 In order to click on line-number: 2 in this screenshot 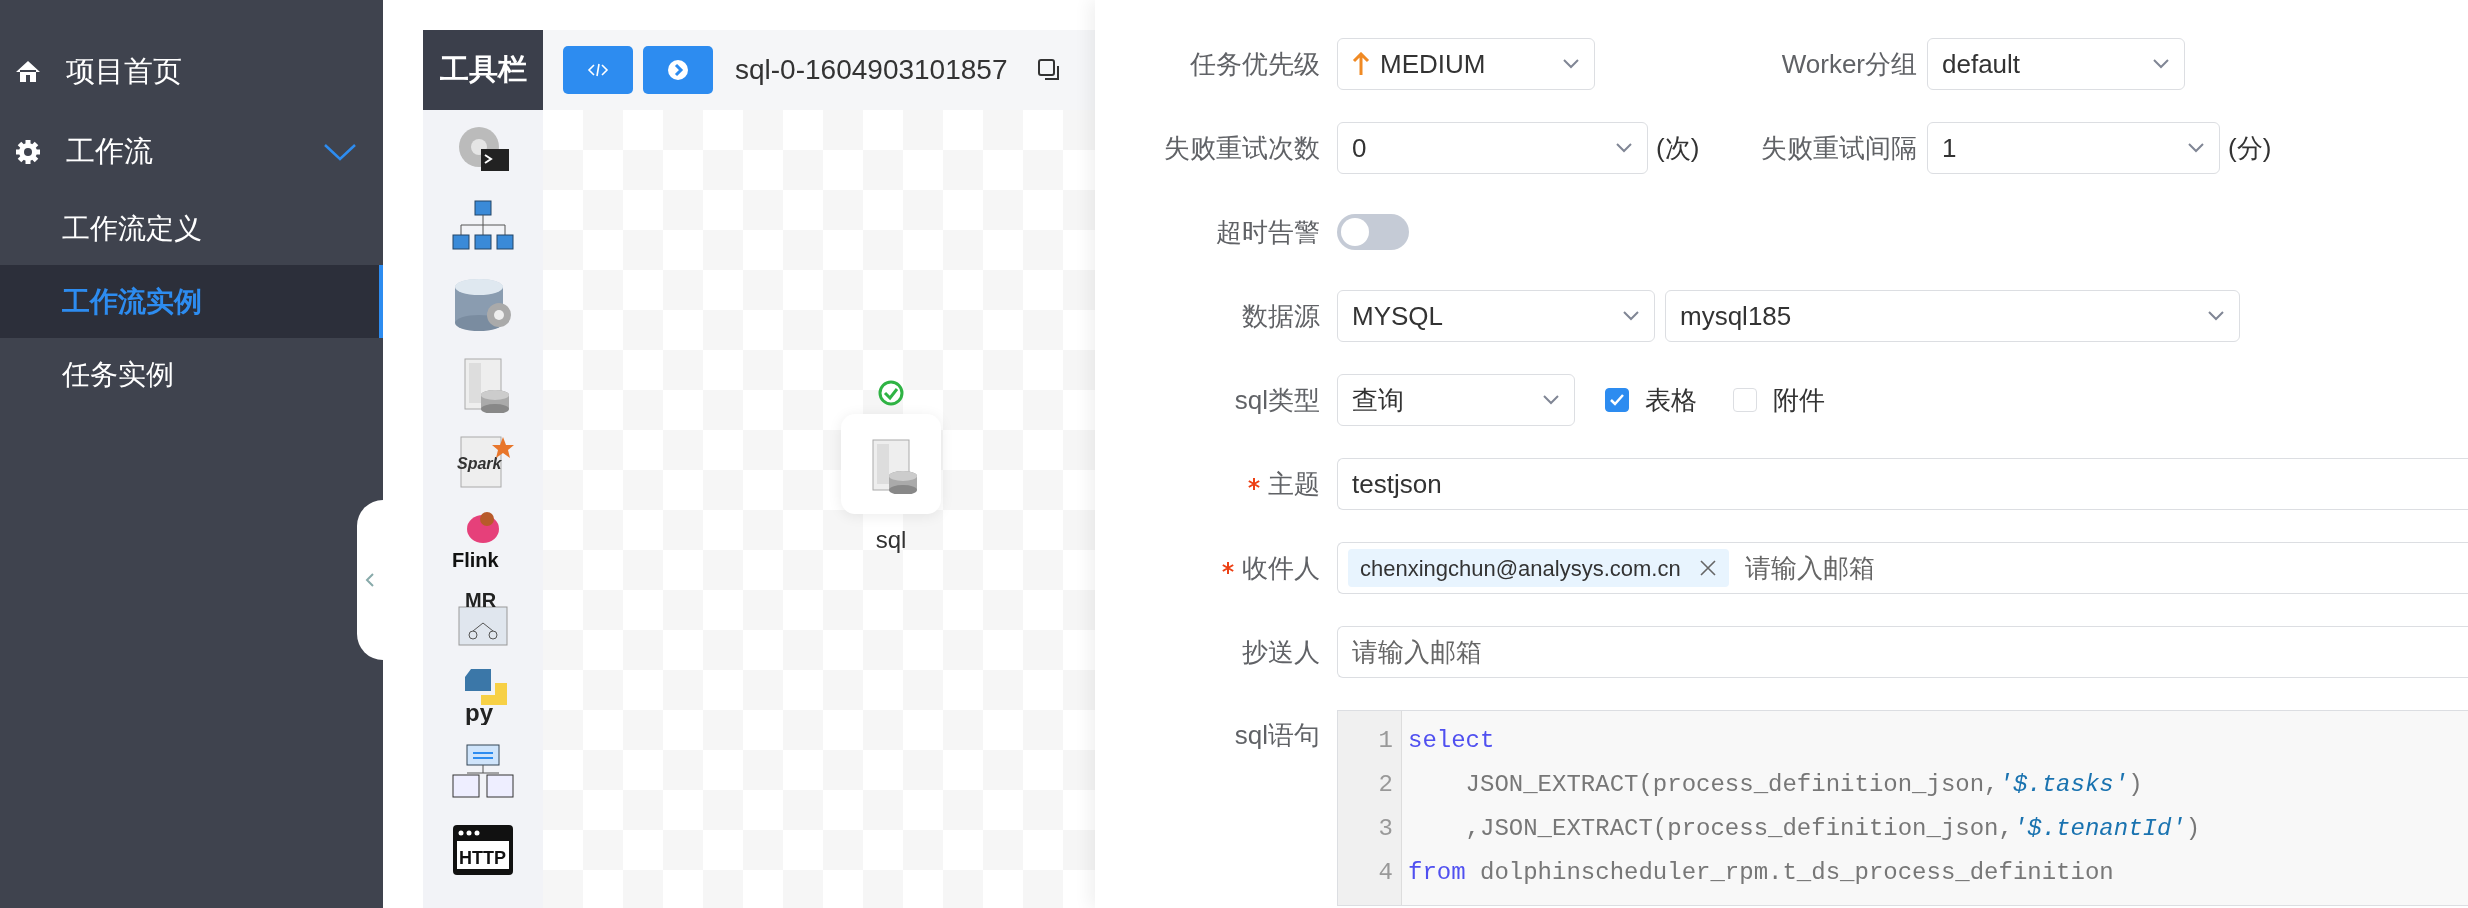, I will do `click(1385, 785)`.